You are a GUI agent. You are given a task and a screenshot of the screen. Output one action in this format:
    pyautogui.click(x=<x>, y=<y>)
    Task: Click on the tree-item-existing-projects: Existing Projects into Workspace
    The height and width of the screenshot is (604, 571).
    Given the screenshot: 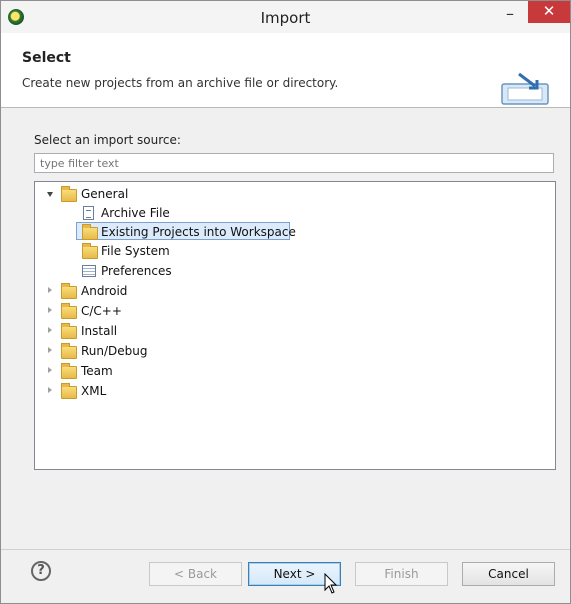 What is the action you would take?
    pyautogui.click(x=295, y=232)
    